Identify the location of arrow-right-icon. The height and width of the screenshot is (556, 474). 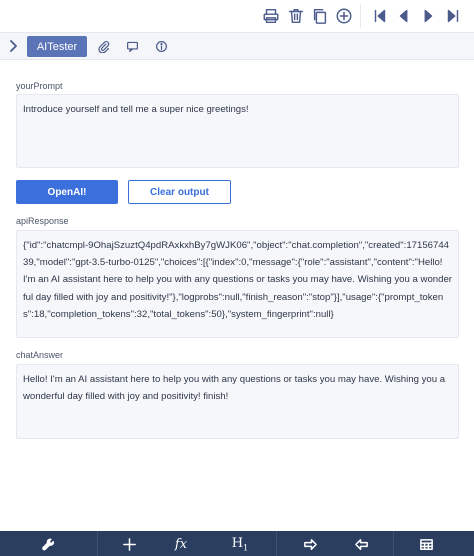
(310, 544).